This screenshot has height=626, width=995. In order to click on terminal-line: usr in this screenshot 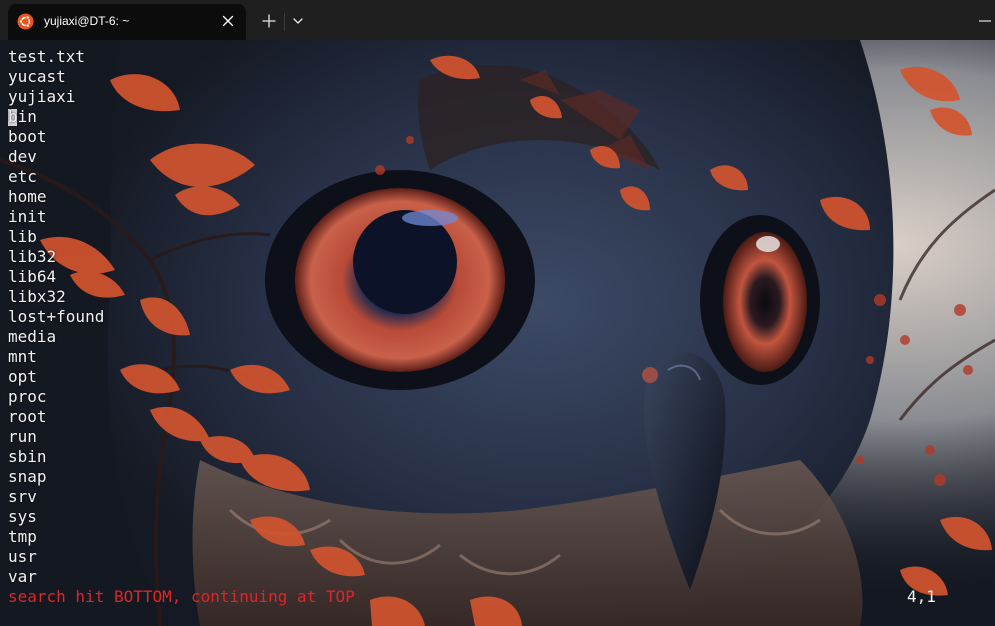, I will do `click(22, 556)`.